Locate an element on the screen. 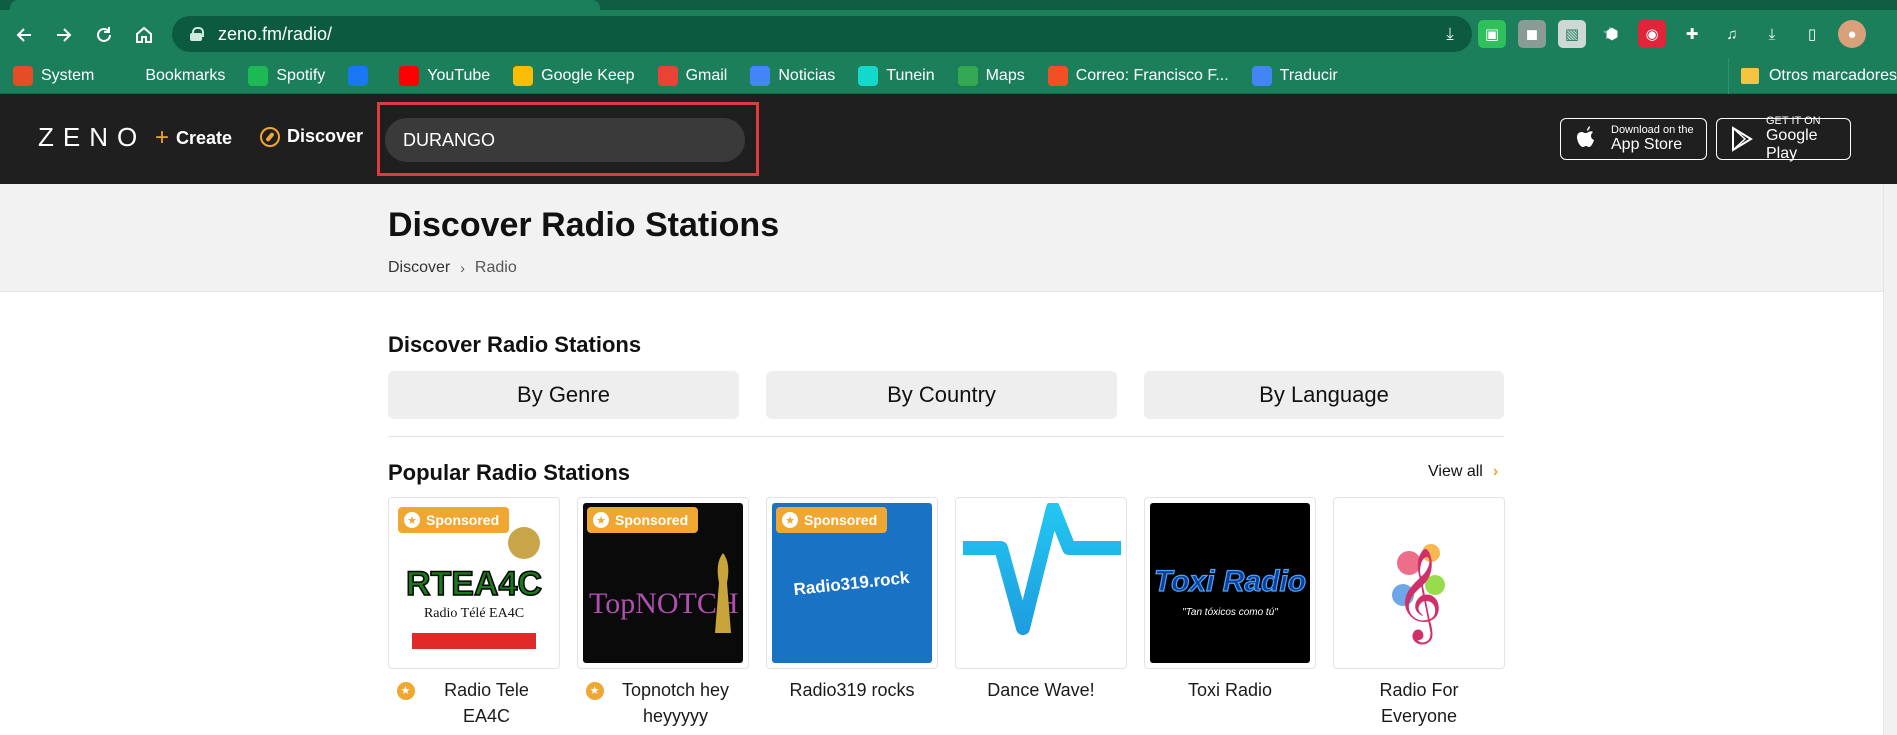 This screenshot has height=735, width=1897. reload-button is located at coordinates (104, 35).